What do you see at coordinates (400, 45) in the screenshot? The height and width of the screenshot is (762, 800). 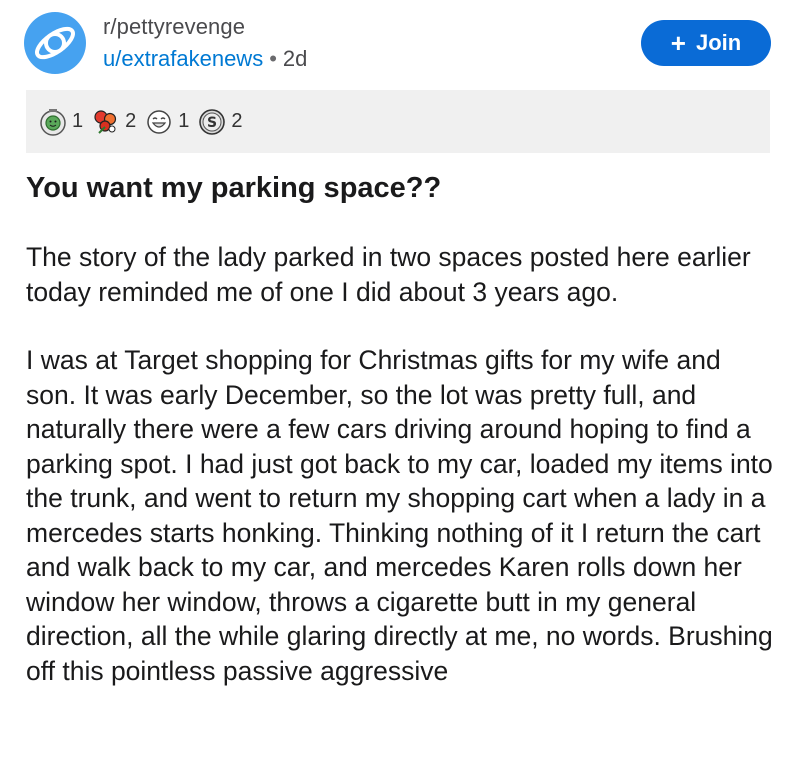 I see `post-header: r/pettyrevenge u/extrafakenews • 2d + Join` at bounding box center [400, 45].